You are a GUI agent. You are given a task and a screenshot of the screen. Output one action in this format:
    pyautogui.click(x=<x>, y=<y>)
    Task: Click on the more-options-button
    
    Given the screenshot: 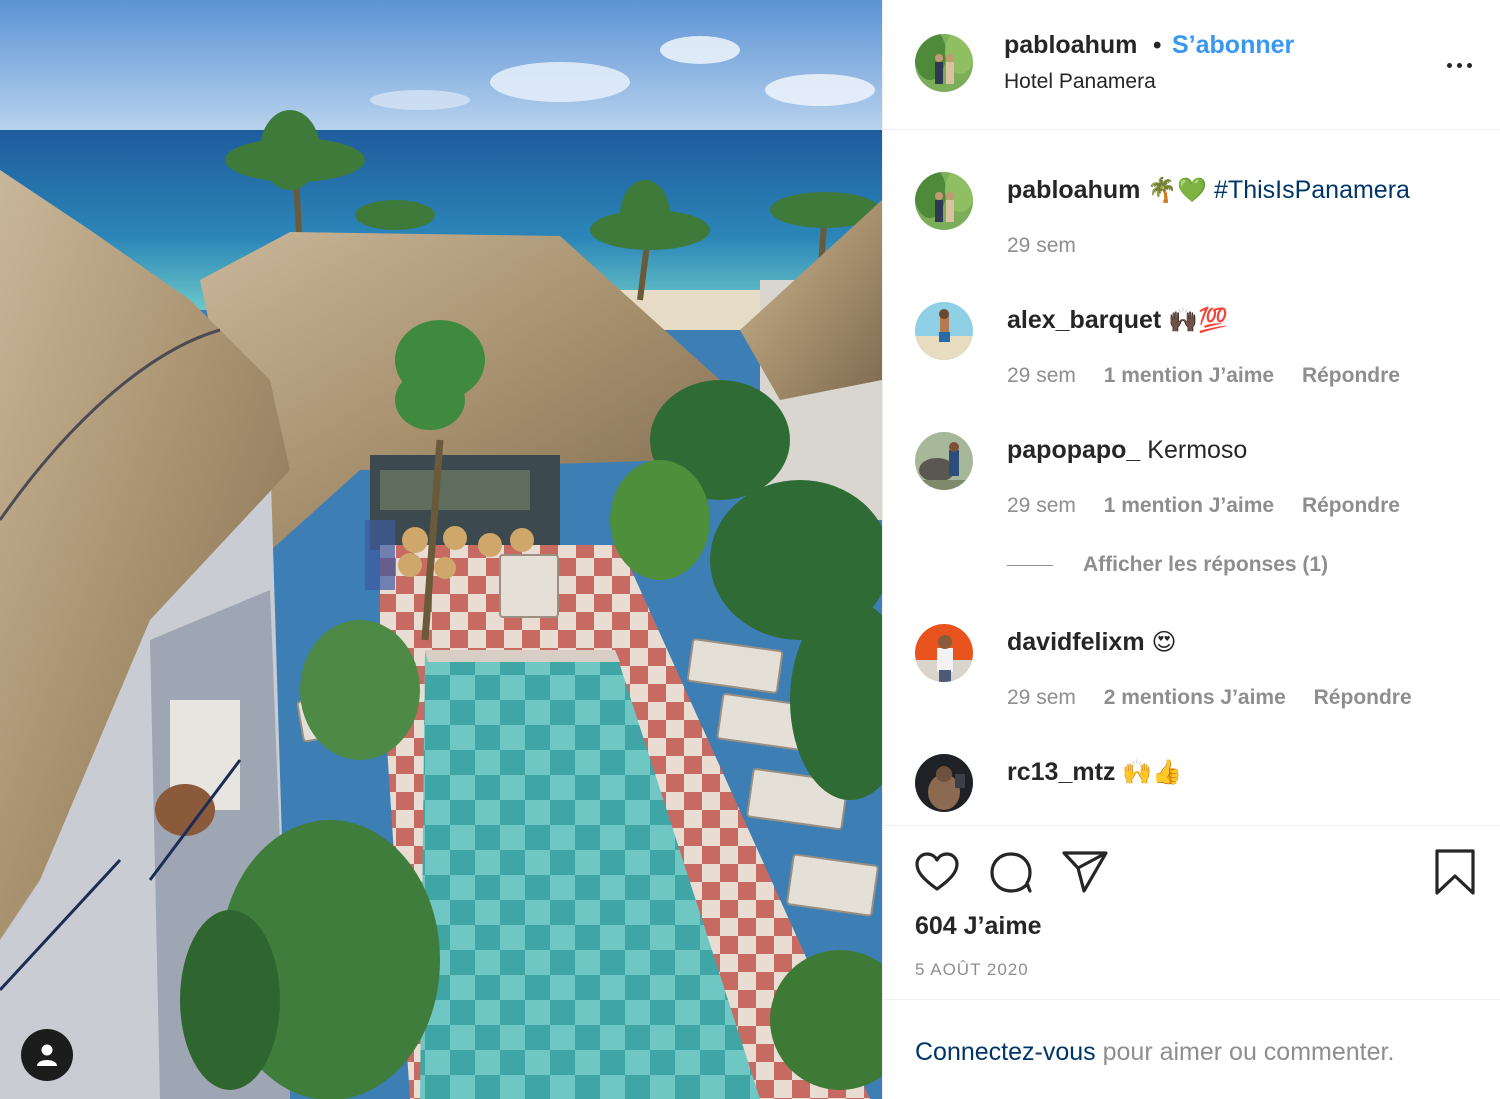 What is the action you would take?
    pyautogui.click(x=1459, y=65)
    